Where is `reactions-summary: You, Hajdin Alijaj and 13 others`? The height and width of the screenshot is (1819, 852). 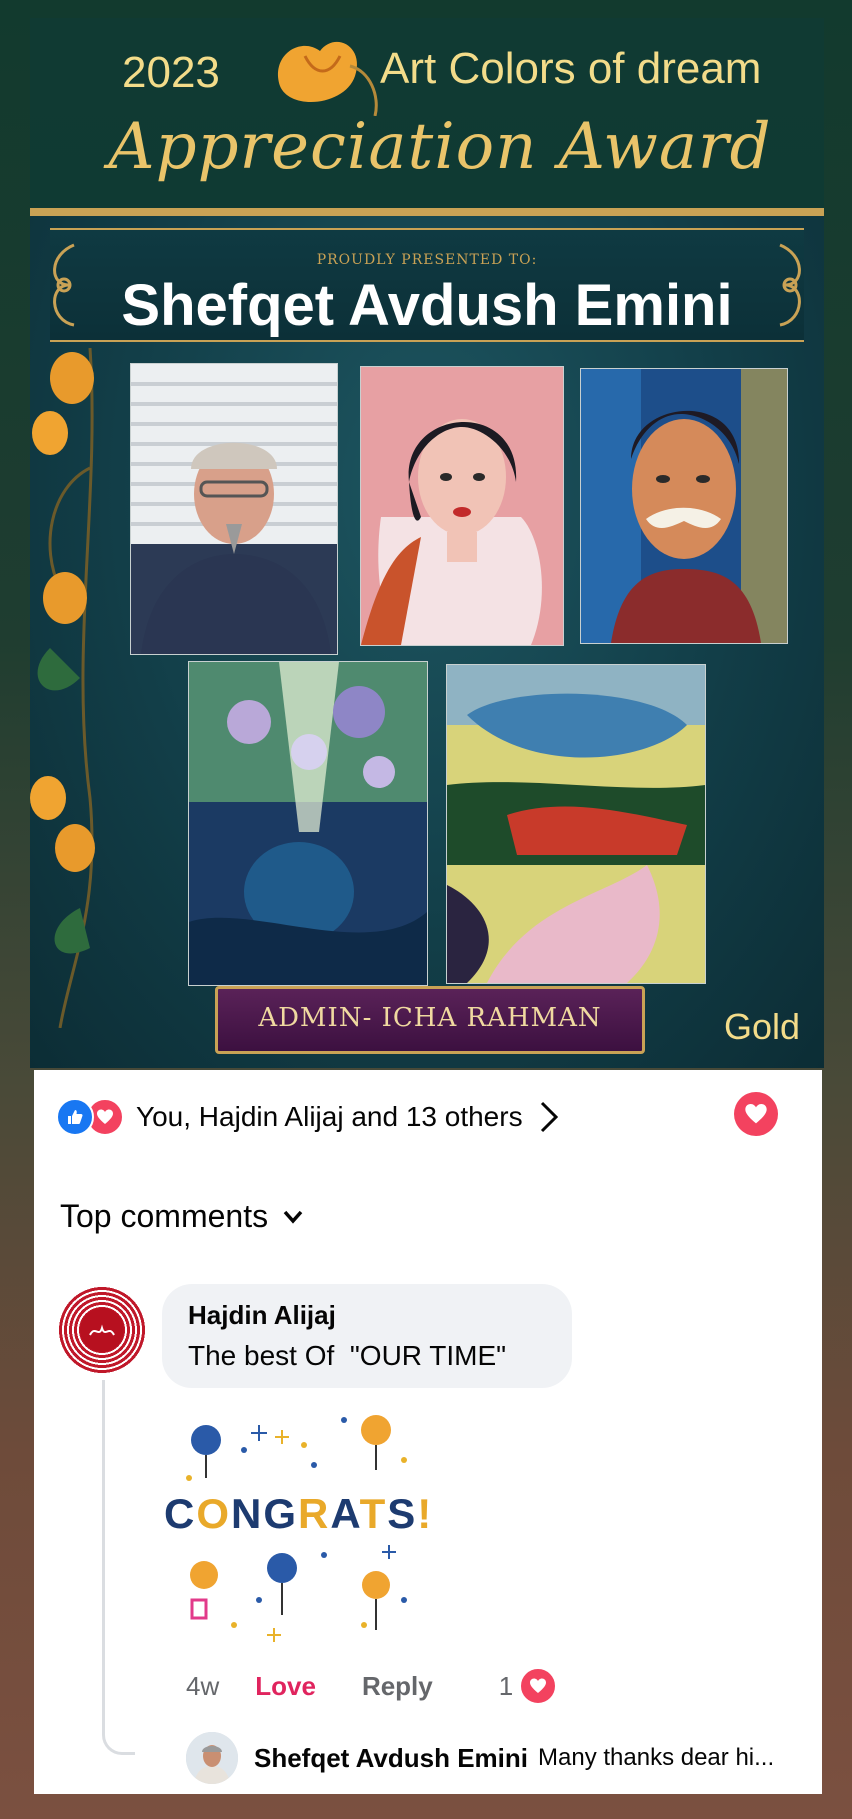
reactions-summary: You, Hajdin Alijaj and 13 others is located at coordinates (308, 1117).